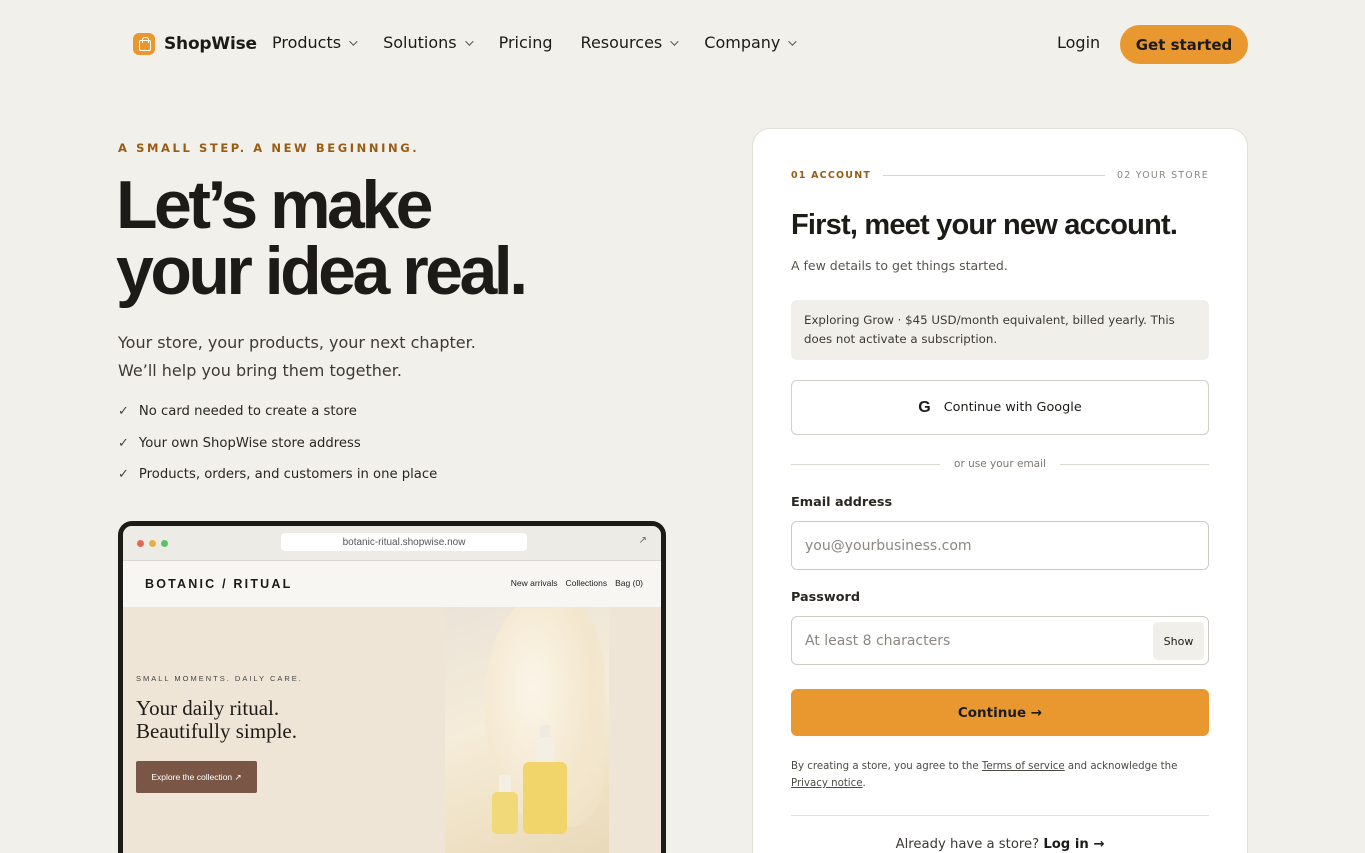 Image resolution: width=1365 pixels, height=853 pixels. What do you see at coordinates (219, 678) in the screenshot?
I see `mock-kicker: SMALL MOMENTS. DAILY CARE.` at bounding box center [219, 678].